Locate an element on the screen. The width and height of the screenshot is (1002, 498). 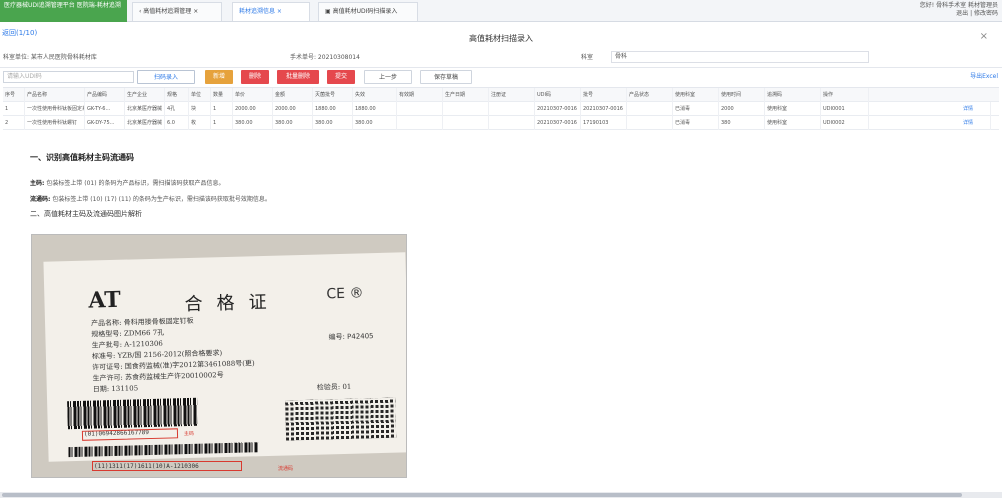
modal-title: 高值耗材扫描录入 is located at coordinates (501, 38).